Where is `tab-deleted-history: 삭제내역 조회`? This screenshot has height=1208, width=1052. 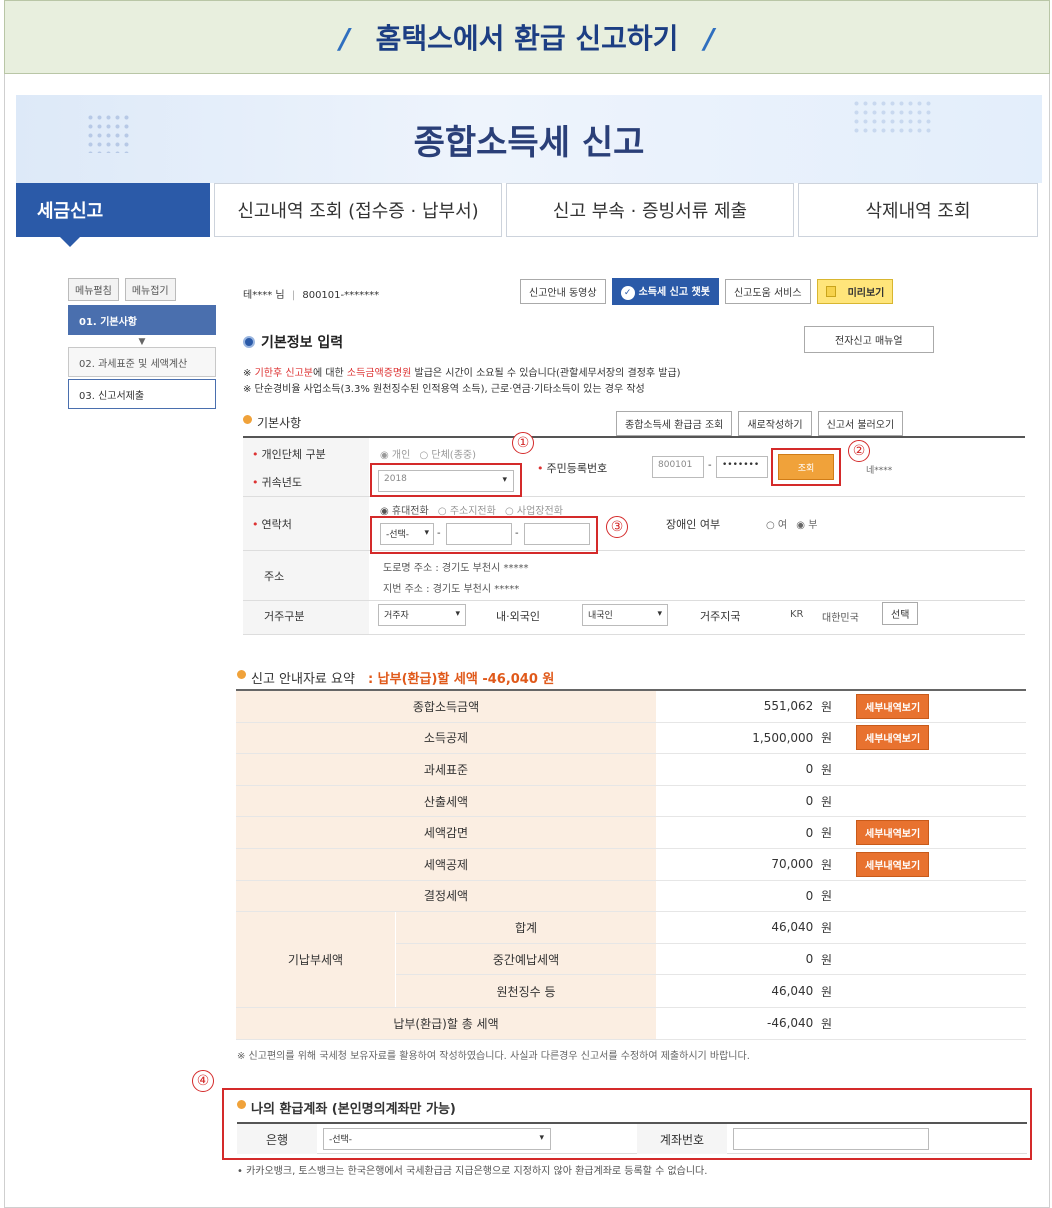
tab-deleted-history: 삭제내역 조회 is located at coordinates (918, 210).